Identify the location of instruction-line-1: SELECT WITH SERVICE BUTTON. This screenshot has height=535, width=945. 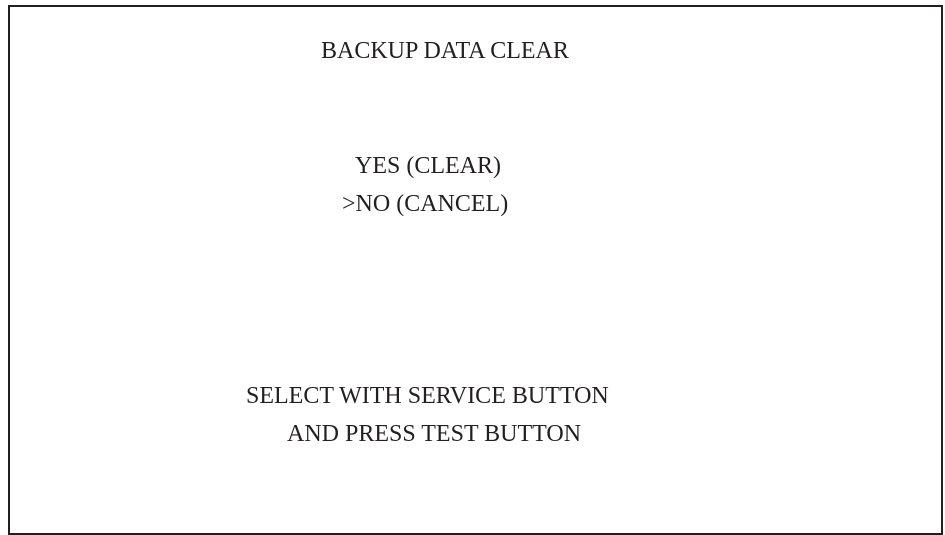
(427, 396).